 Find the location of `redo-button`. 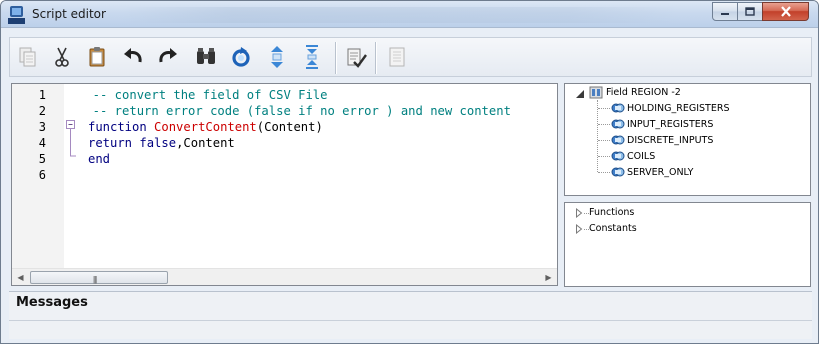

redo-button is located at coordinates (168, 57).